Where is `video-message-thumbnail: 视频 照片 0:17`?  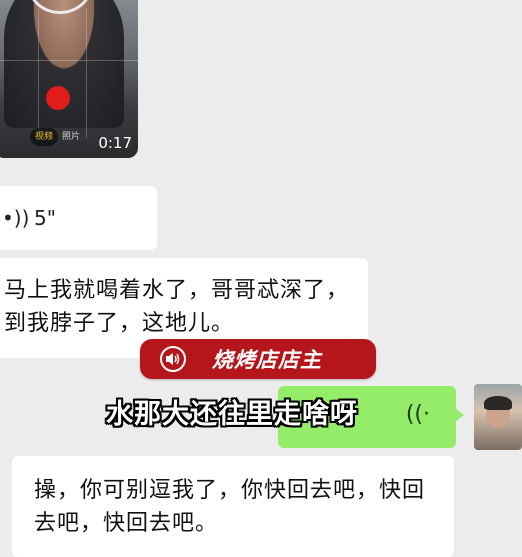
video-message-thumbnail: 视频 照片 0:17 is located at coordinates (69, 79).